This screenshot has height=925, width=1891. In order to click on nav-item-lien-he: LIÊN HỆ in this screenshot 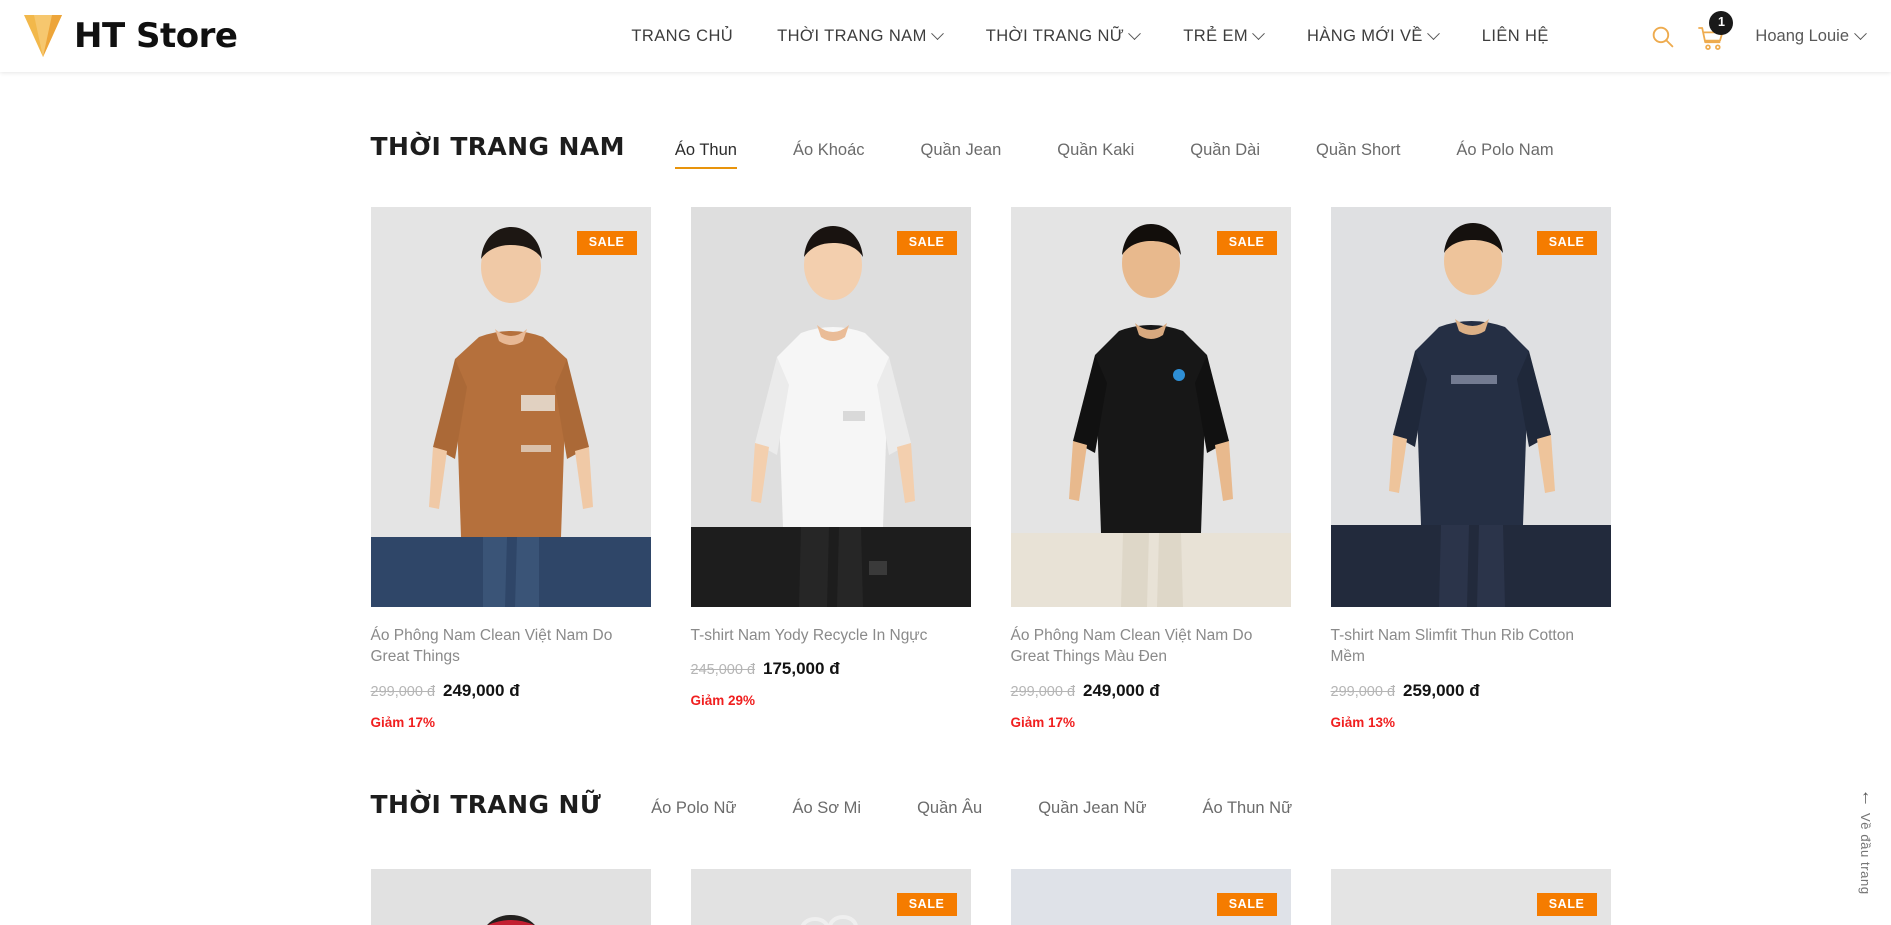, I will do `click(1515, 36)`.